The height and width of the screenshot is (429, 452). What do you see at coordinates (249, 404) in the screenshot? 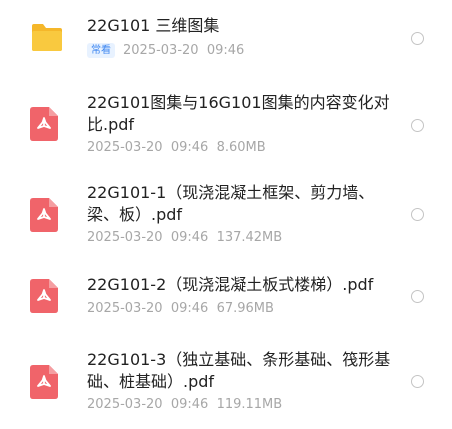
I see `file-size: 119.11MB` at bounding box center [249, 404].